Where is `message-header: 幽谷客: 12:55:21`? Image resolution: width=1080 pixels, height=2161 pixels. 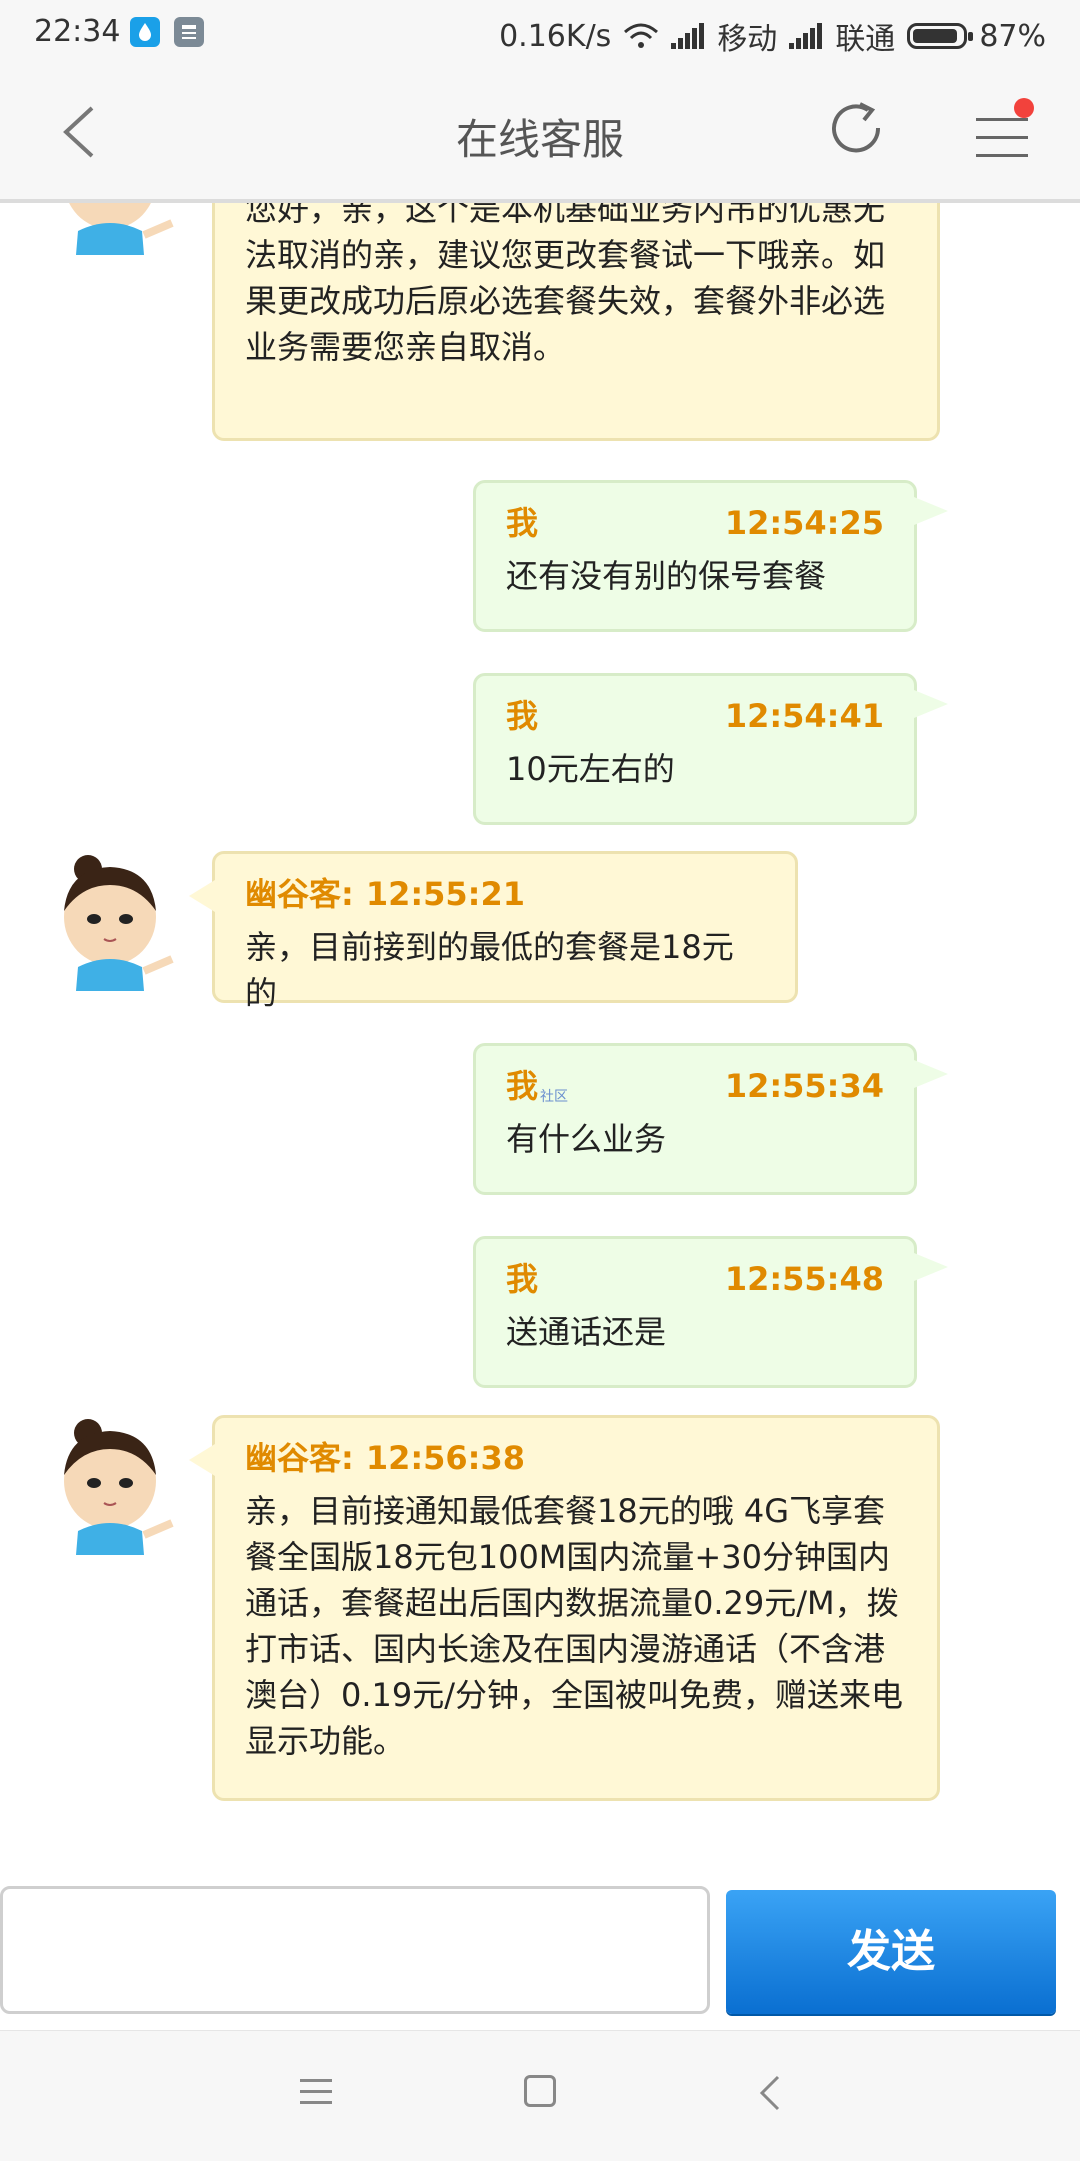 message-header: 幽谷客: 12:55:21 is located at coordinates (505, 894).